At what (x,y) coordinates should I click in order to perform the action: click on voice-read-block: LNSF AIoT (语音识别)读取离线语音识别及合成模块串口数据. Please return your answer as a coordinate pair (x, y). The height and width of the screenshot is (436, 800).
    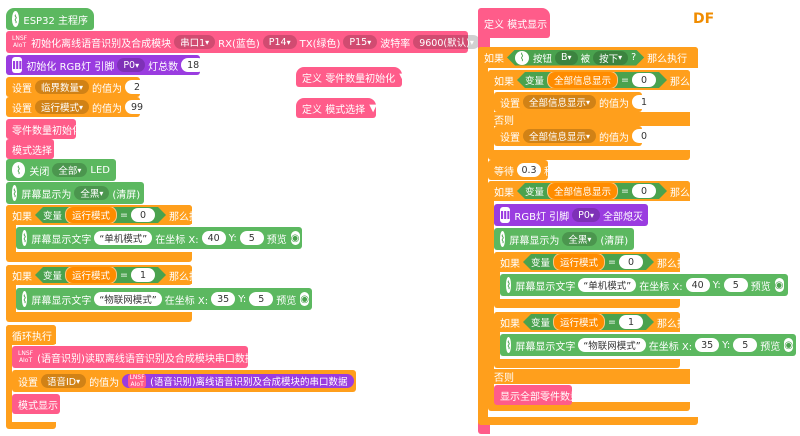
    Looking at the image, I should click on (133, 357).